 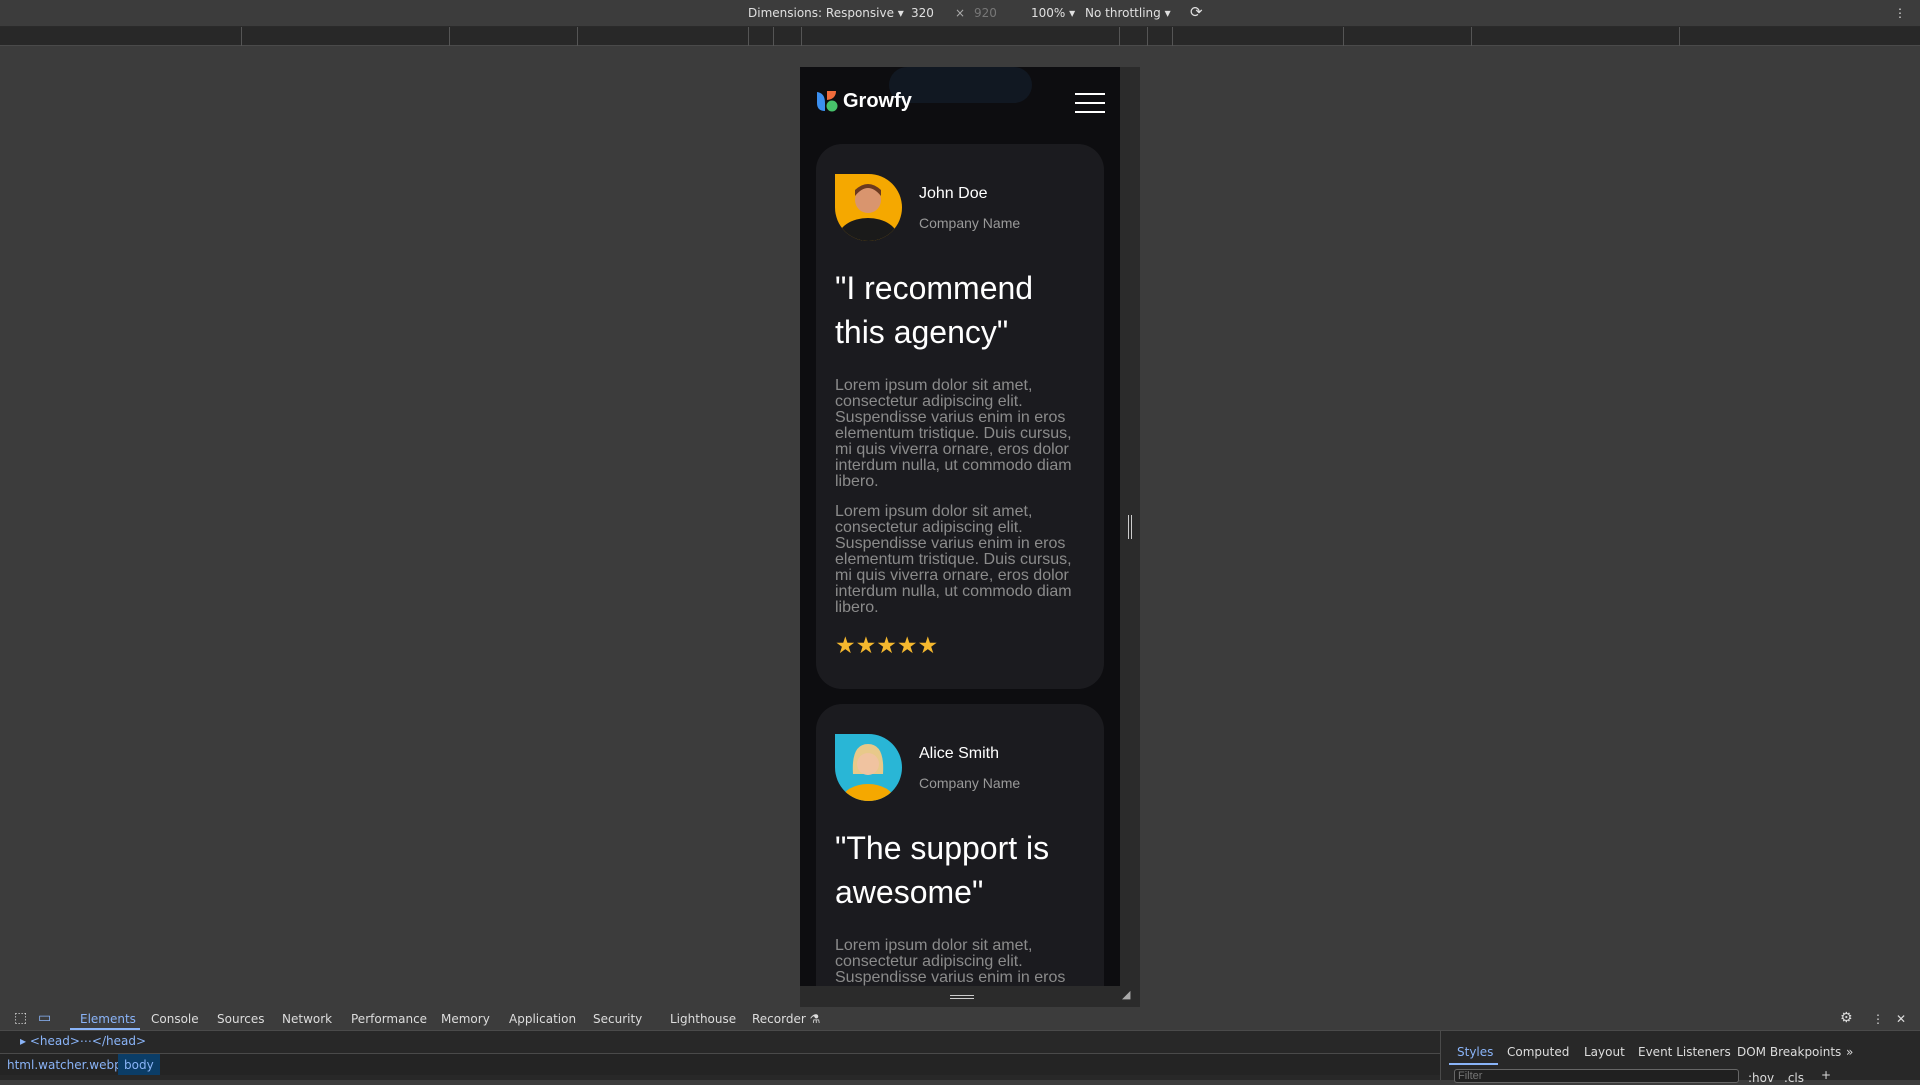 What do you see at coordinates (703, 1019) in the screenshot?
I see `tab-lighthouse: Lighthouse` at bounding box center [703, 1019].